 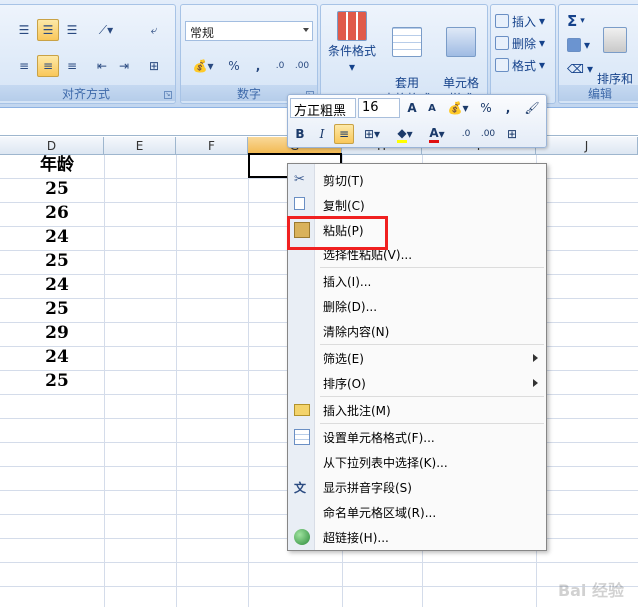 What do you see at coordinates (412, 108) in the screenshot?
I see `grow-font-button: A` at bounding box center [412, 108].